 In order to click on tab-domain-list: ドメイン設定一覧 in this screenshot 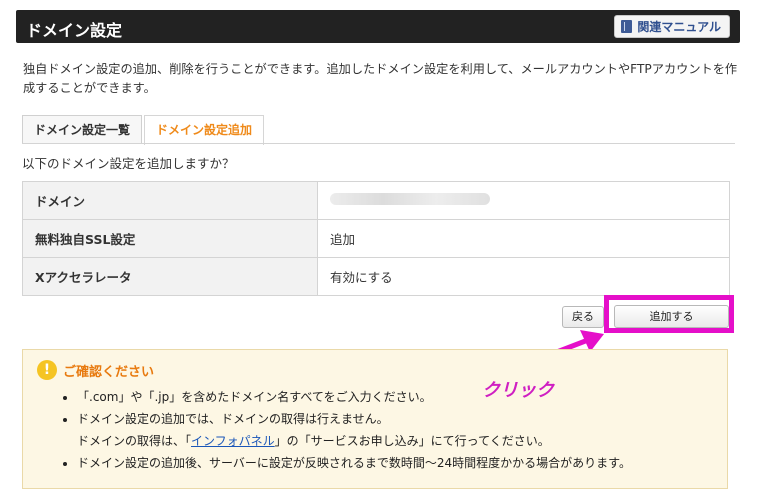, I will do `click(82, 129)`.